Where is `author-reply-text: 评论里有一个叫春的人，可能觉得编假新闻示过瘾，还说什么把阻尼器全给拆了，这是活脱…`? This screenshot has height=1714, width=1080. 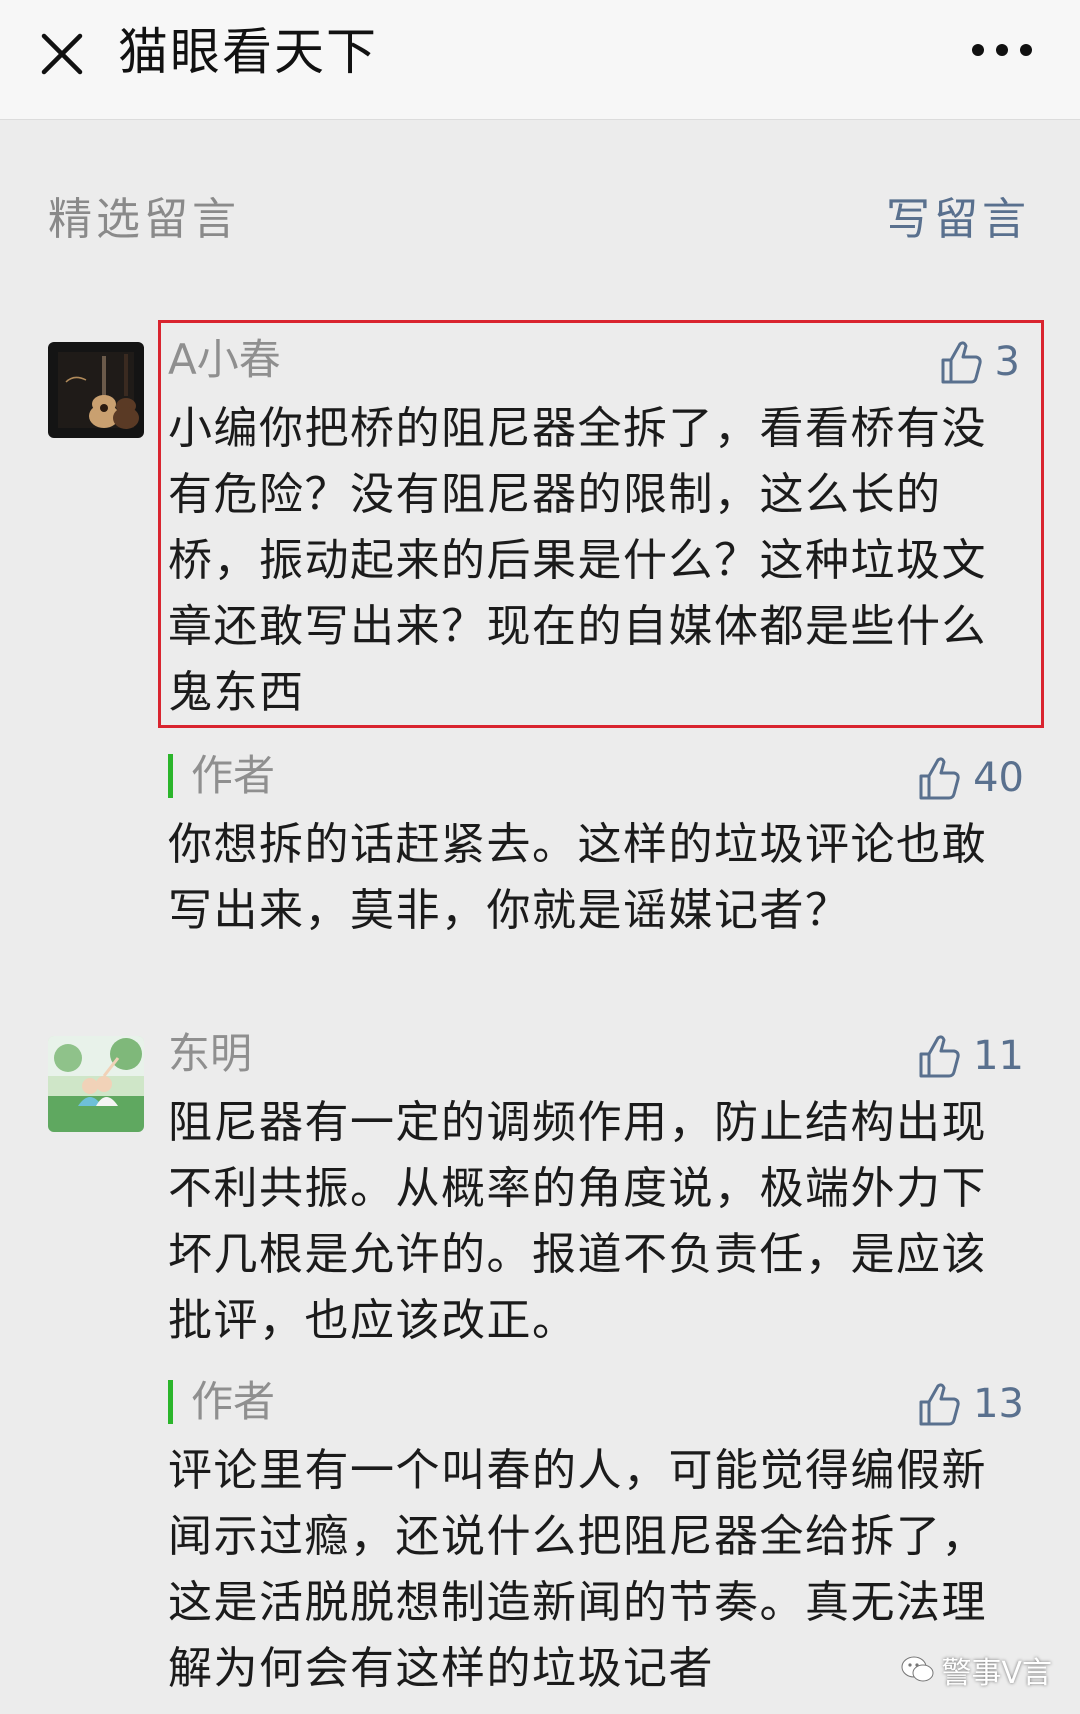
author-reply-text: 评论里有一个叫春的人，可能觉得编假新闻示过瘾，还说什么把阻尼器全给拆了，这是活脱… is located at coordinates (577, 1569).